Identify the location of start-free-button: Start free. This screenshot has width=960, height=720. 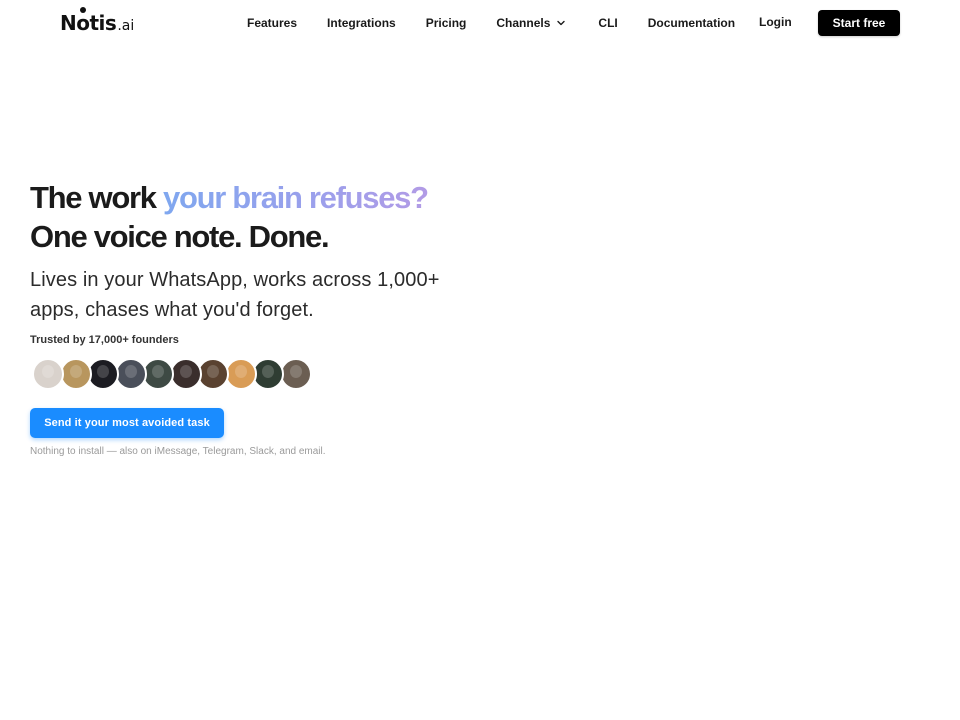
(859, 23).